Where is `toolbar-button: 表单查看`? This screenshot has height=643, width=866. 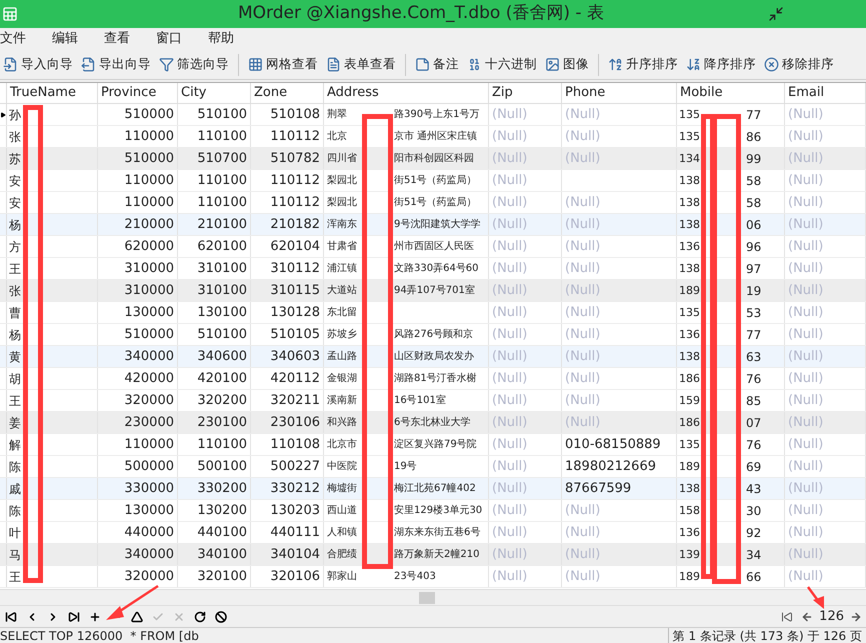
toolbar-button: 表单查看 is located at coordinates (361, 64).